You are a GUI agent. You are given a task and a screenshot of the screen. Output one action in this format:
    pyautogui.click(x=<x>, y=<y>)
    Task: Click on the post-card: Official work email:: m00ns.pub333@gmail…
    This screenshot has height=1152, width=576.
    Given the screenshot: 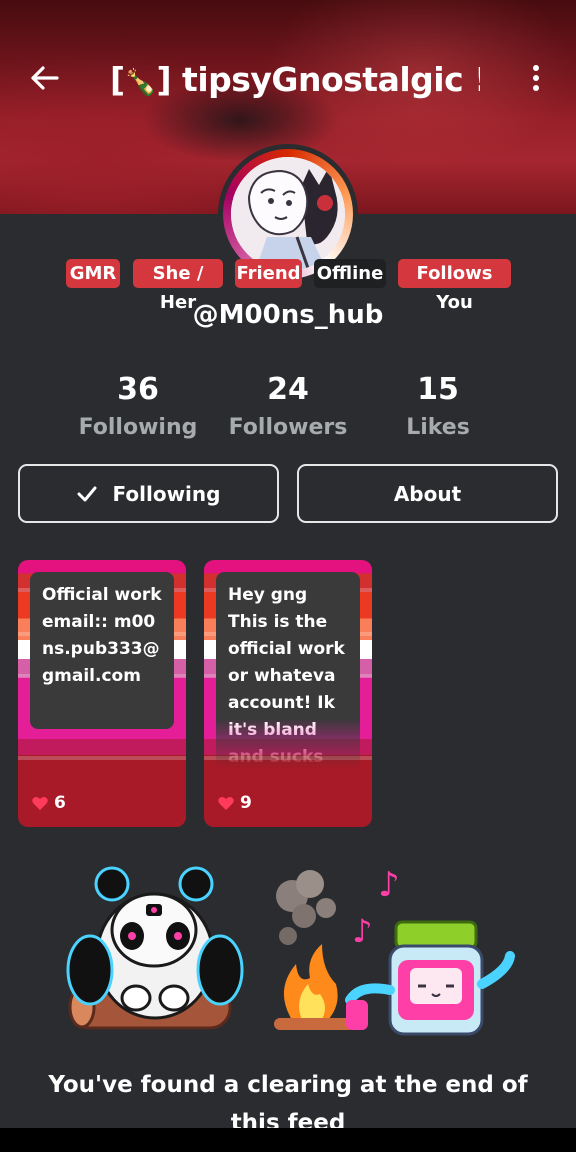 What is the action you would take?
    pyautogui.click(x=102, y=693)
    